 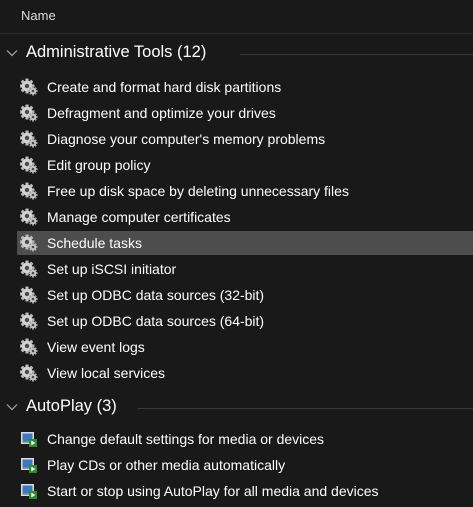 What do you see at coordinates (245, 269) in the screenshot?
I see `list-item: Set up iSCSI initiator` at bounding box center [245, 269].